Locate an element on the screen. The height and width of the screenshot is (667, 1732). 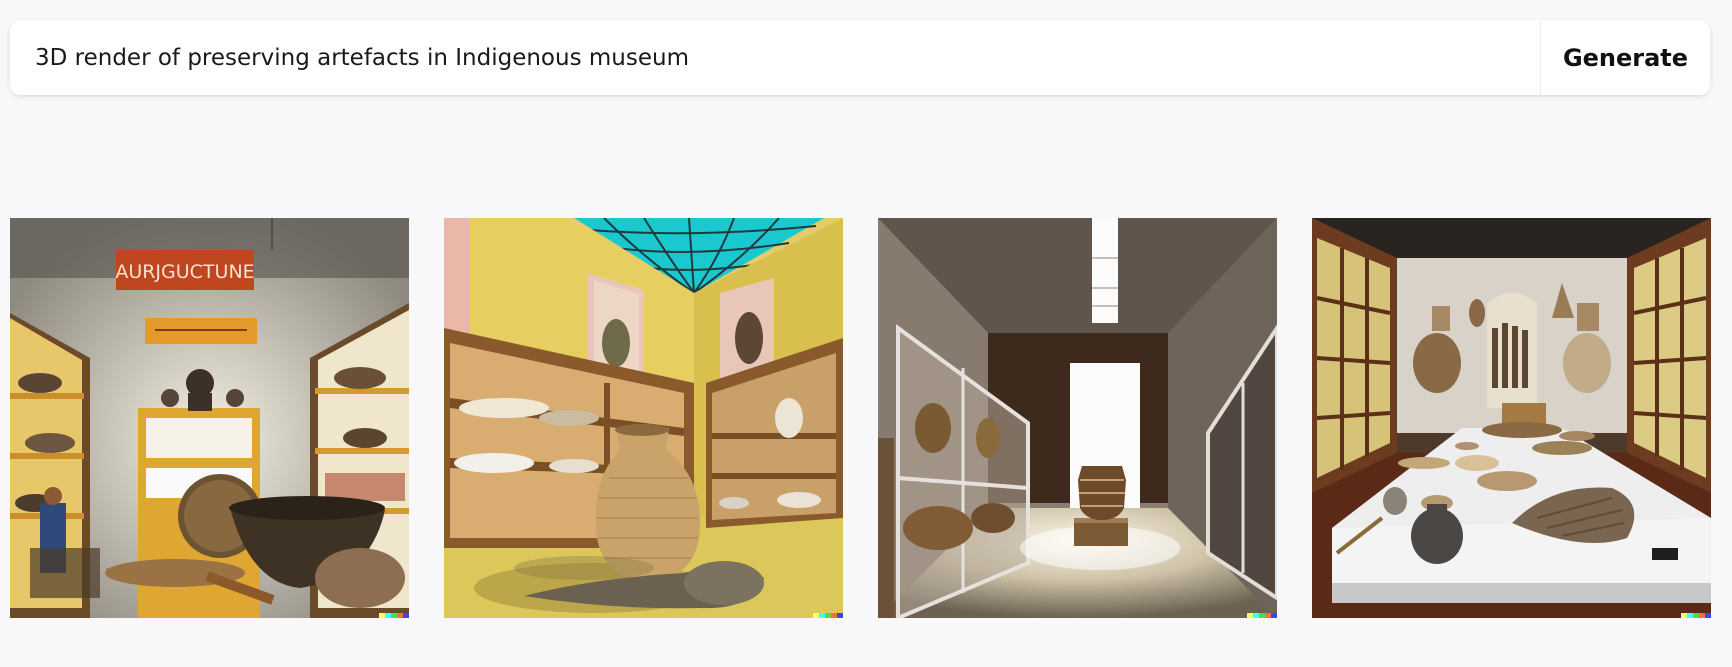
sign-text: AURJGUCTUNE is located at coordinates (184, 272).